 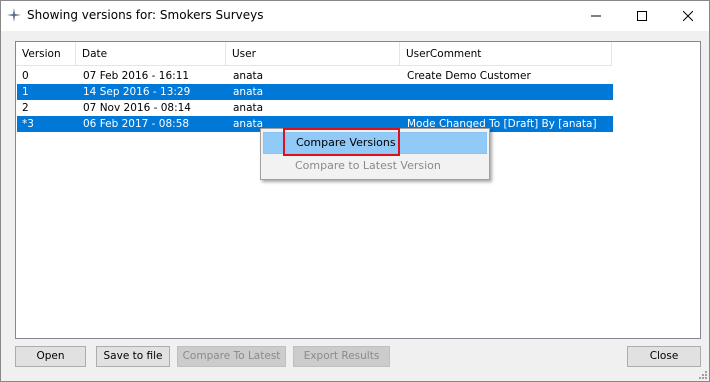 I want to click on column-header-user: User, so click(x=313, y=54).